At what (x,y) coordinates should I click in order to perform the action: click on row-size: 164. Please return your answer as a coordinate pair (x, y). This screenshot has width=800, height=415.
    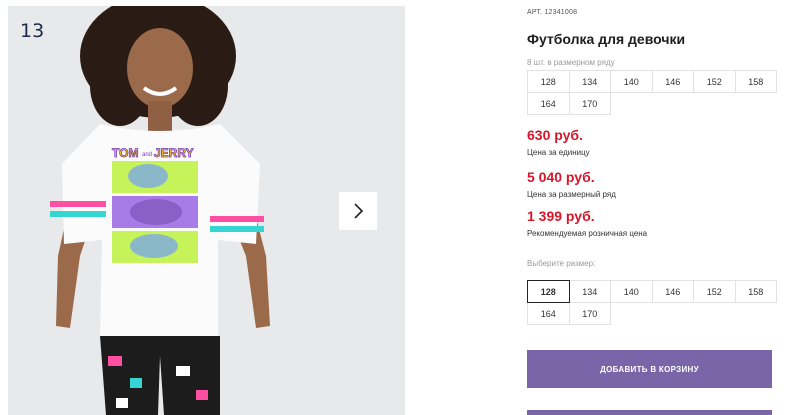
    Looking at the image, I should click on (548, 103).